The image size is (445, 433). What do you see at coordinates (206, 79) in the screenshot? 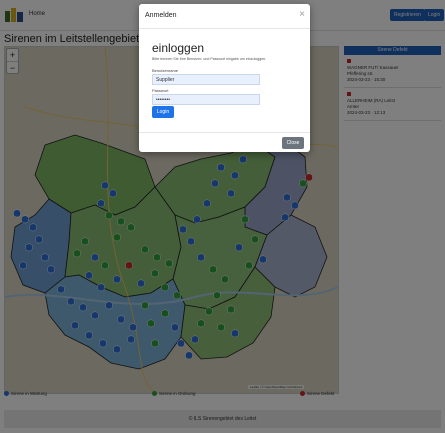
I see `username-input` at bounding box center [206, 79].